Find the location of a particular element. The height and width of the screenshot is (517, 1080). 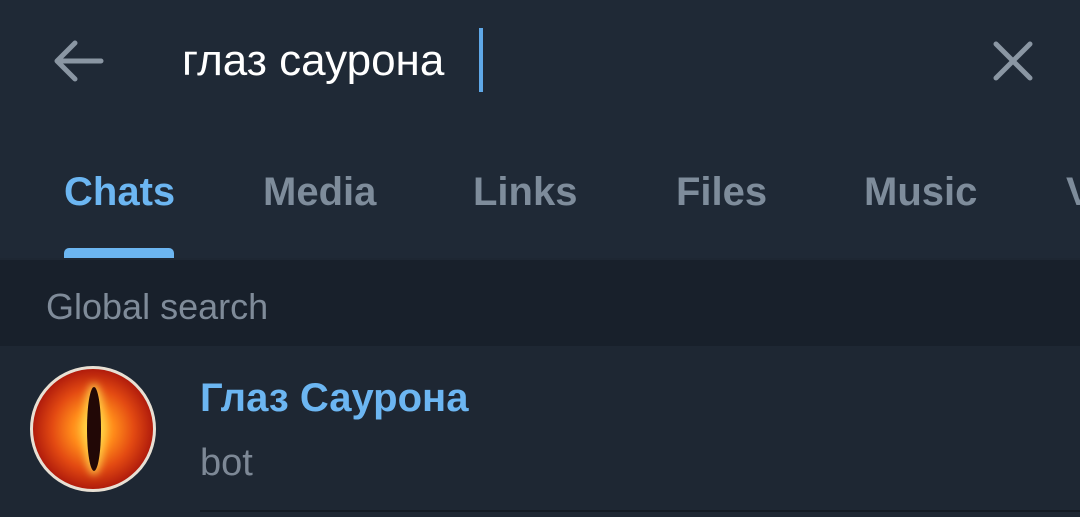

eye-pupil-shape is located at coordinates (94, 429).